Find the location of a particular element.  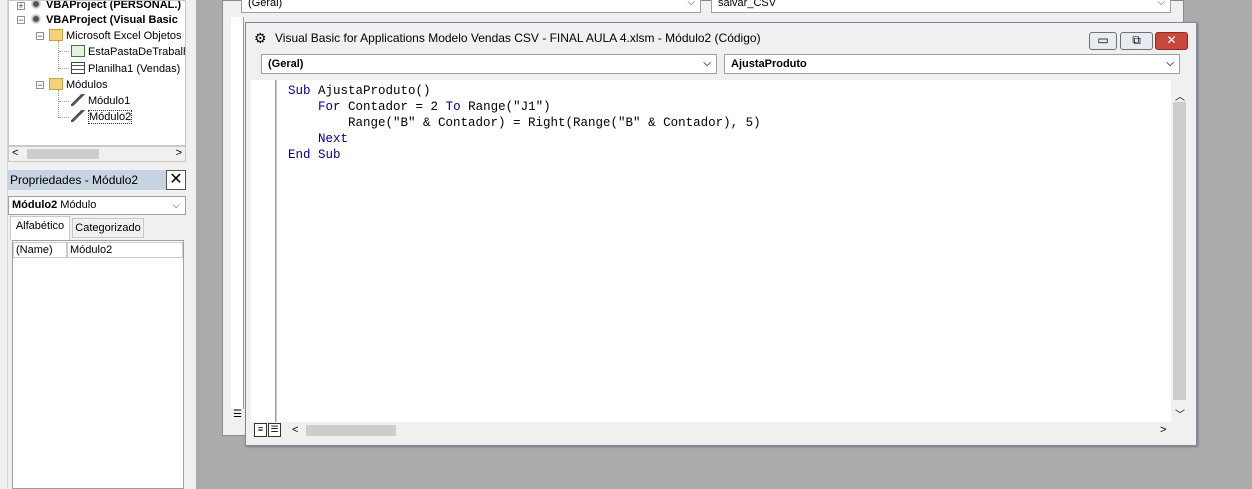

properties-object-select: Módulo2 Módulo ⌵ is located at coordinates (97, 205).